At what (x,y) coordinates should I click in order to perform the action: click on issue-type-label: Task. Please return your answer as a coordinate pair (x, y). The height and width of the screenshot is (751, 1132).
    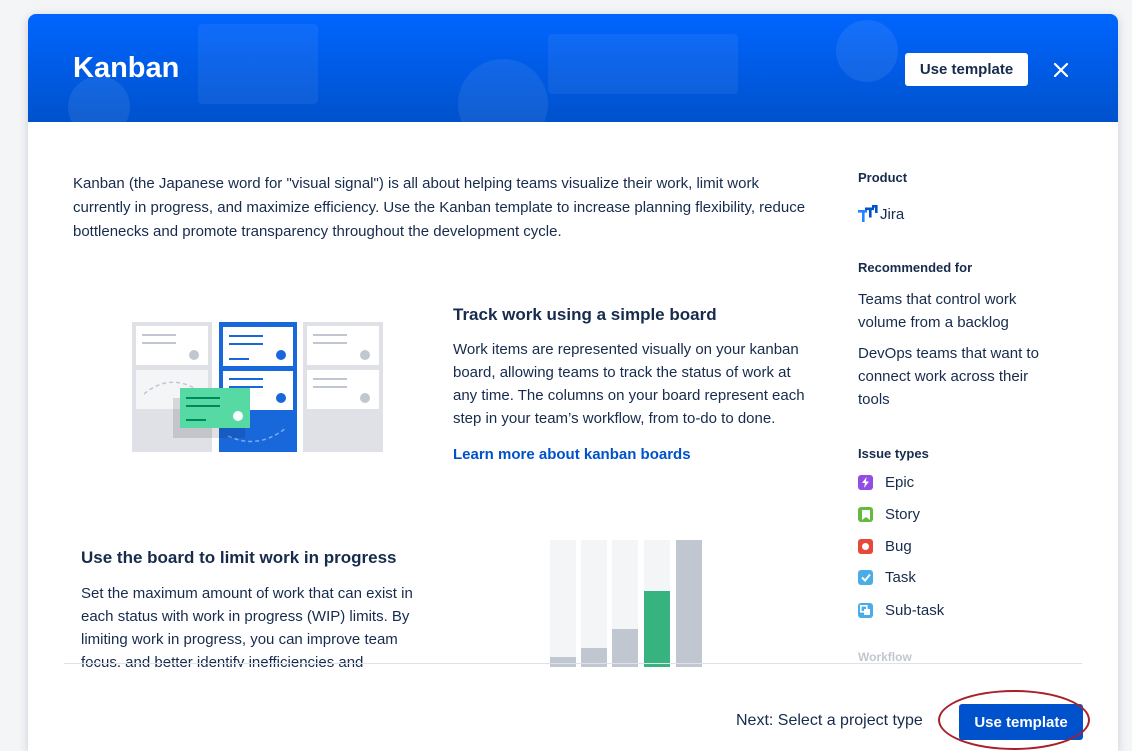
    Looking at the image, I should click on (900, 577).